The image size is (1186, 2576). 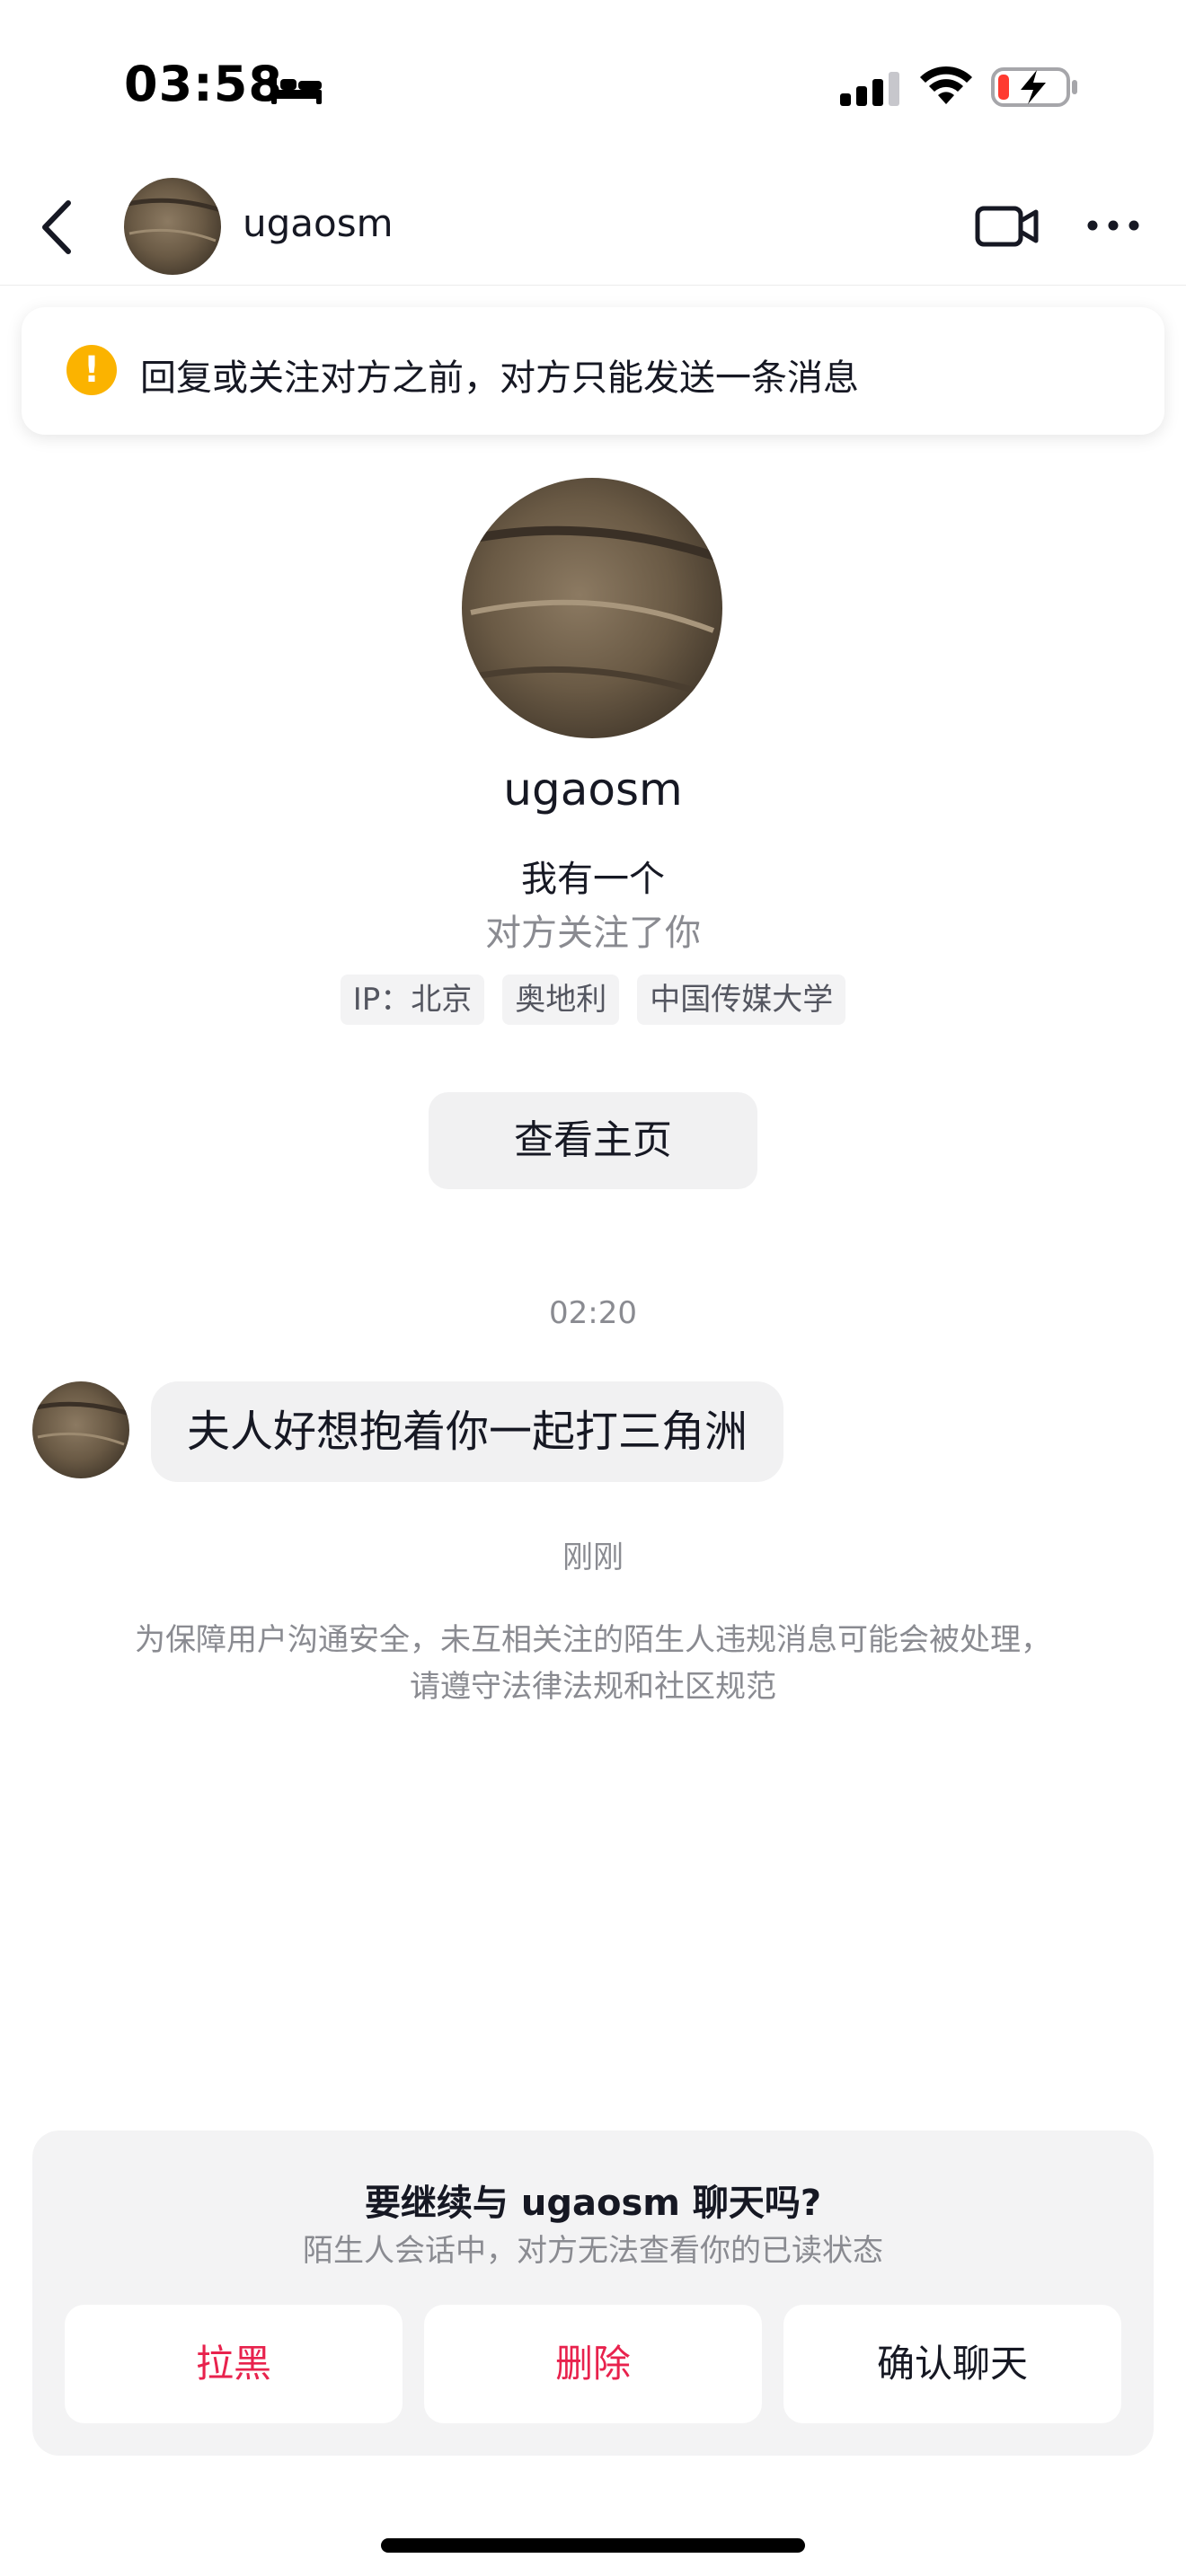 What do you see at coordinates (234, 2364) in the screenshot?
I see `block-button: 拉黑` at bounding box center [234, 2364].